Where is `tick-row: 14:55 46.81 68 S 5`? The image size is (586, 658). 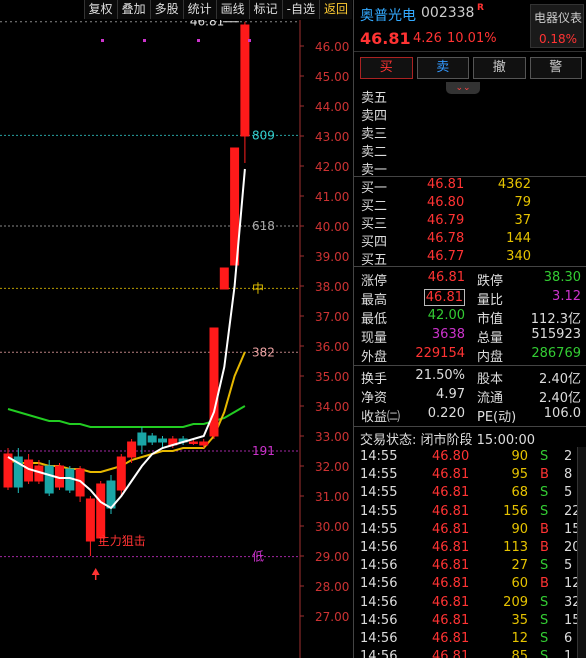 tick-row: 14:55 46.81 68 S 5 is located at coordinates (470, 494).